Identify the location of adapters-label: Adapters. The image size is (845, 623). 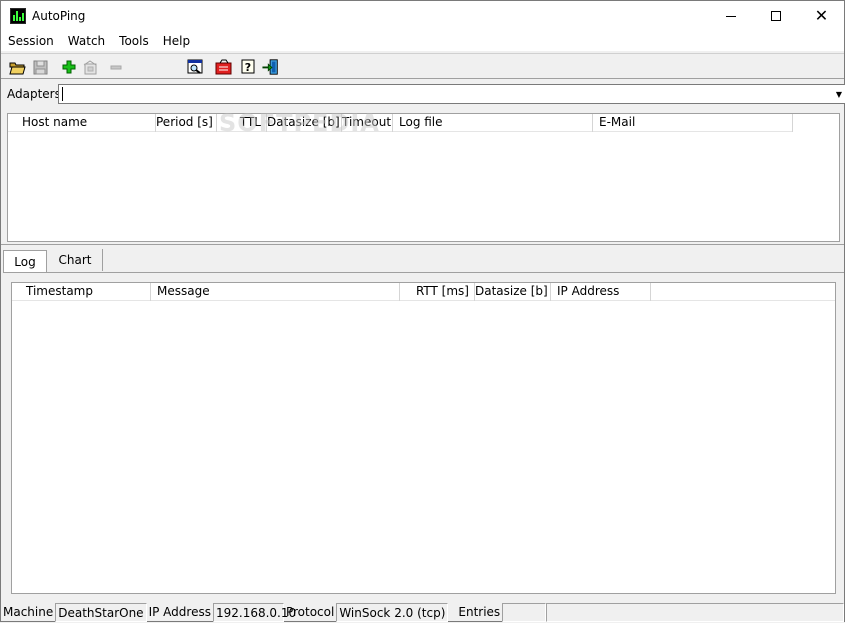
(34, 94).